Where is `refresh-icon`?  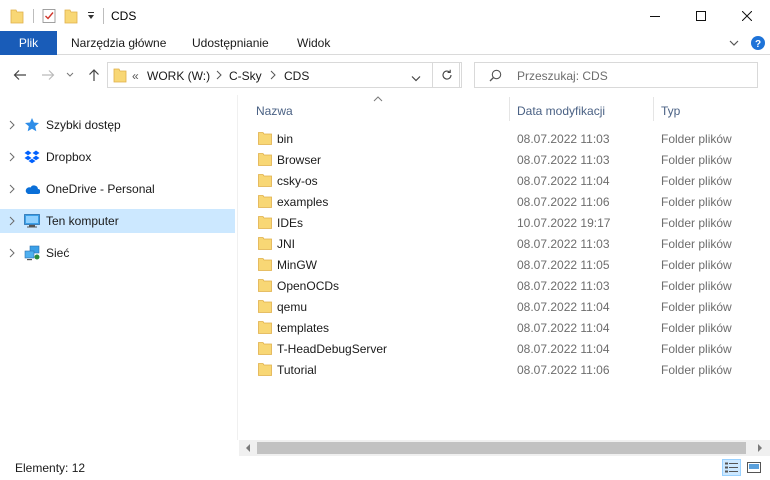
refresh-icon is located at coordinates (447, 74).